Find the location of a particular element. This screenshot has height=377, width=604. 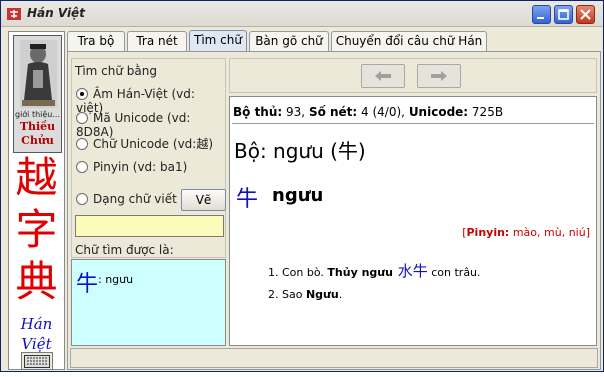

tab-tra-net: Tra nét is located at coordinates (157, 41).